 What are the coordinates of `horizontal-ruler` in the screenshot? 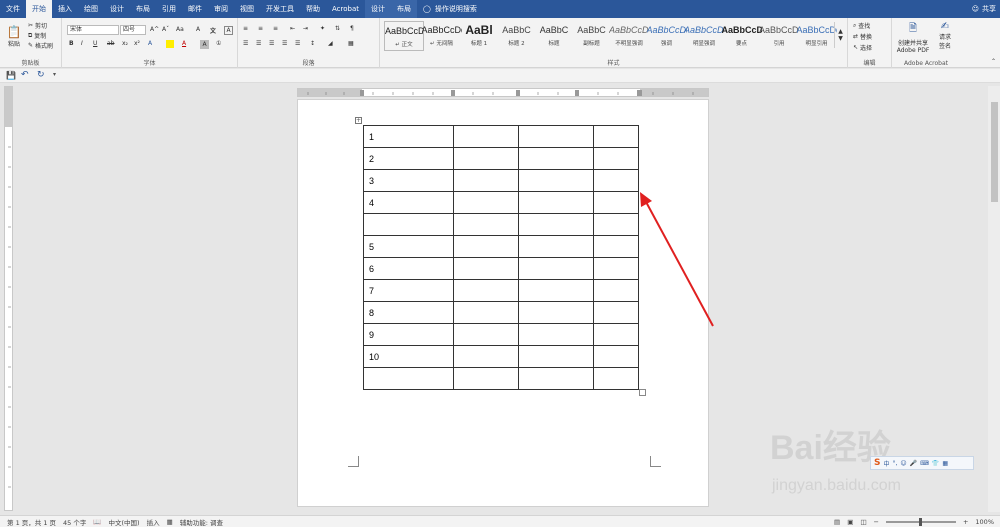 It's located at (503, 92).